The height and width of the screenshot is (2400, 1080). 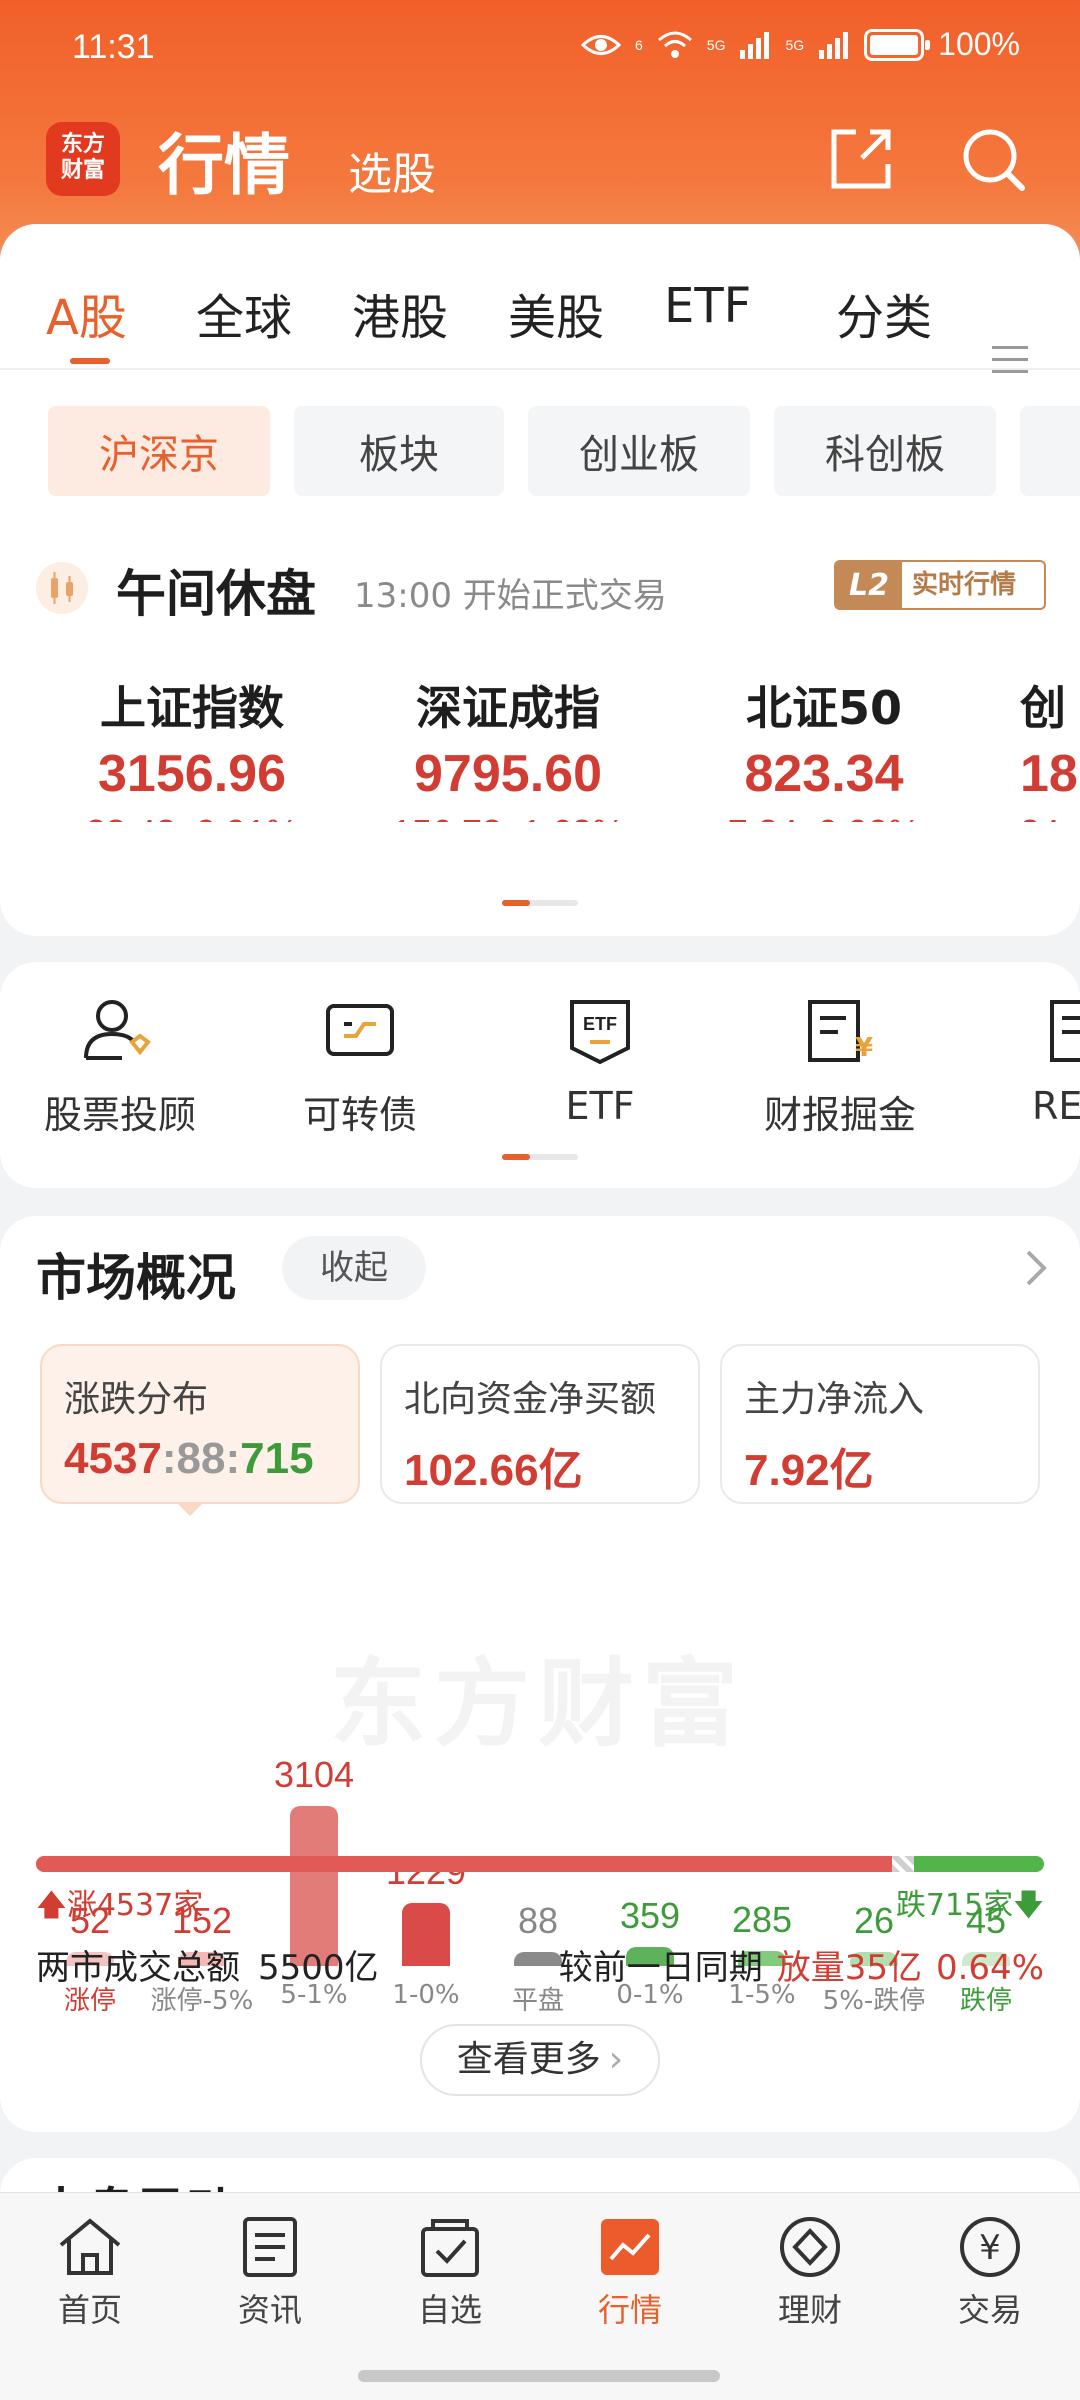 What do you see at coordinates (135, 1905) in the screenshot?
I see `rise-count-text: 涨4537家` at bounding box center [135, 1905].